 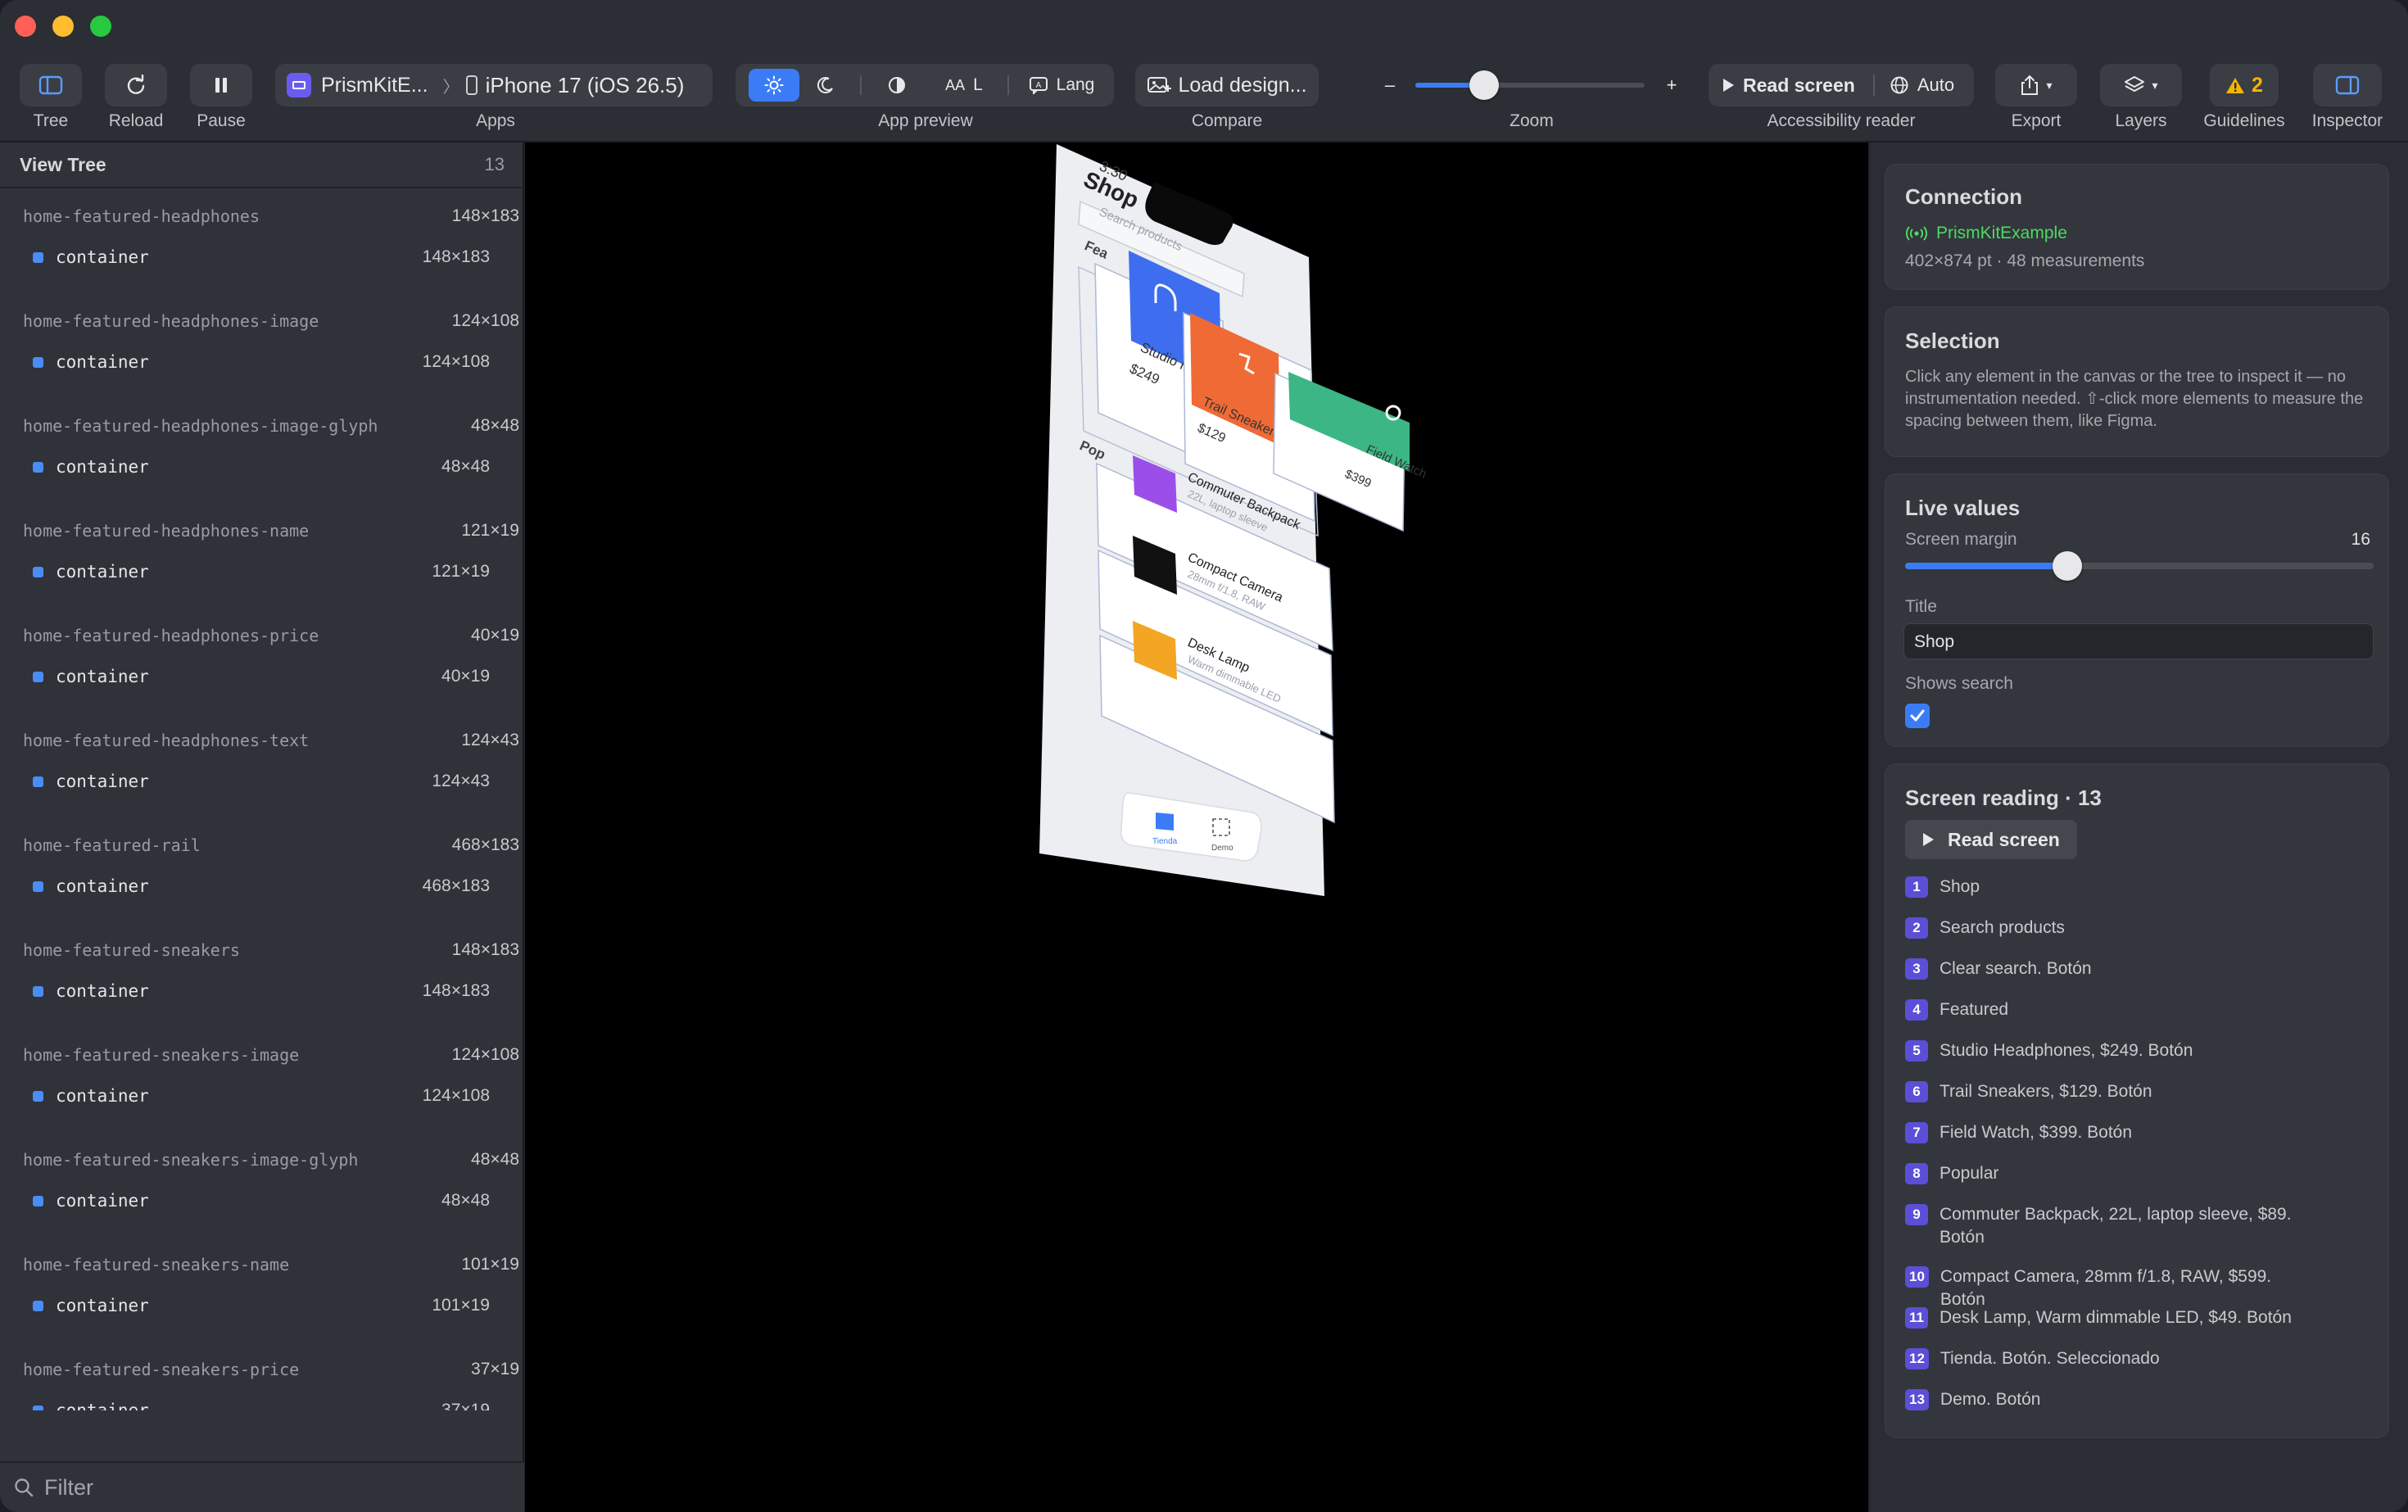 What do you see at coordinates (1204, 27) in the screenshot?
I see `title-bar` at bounding box center [1204, 27].